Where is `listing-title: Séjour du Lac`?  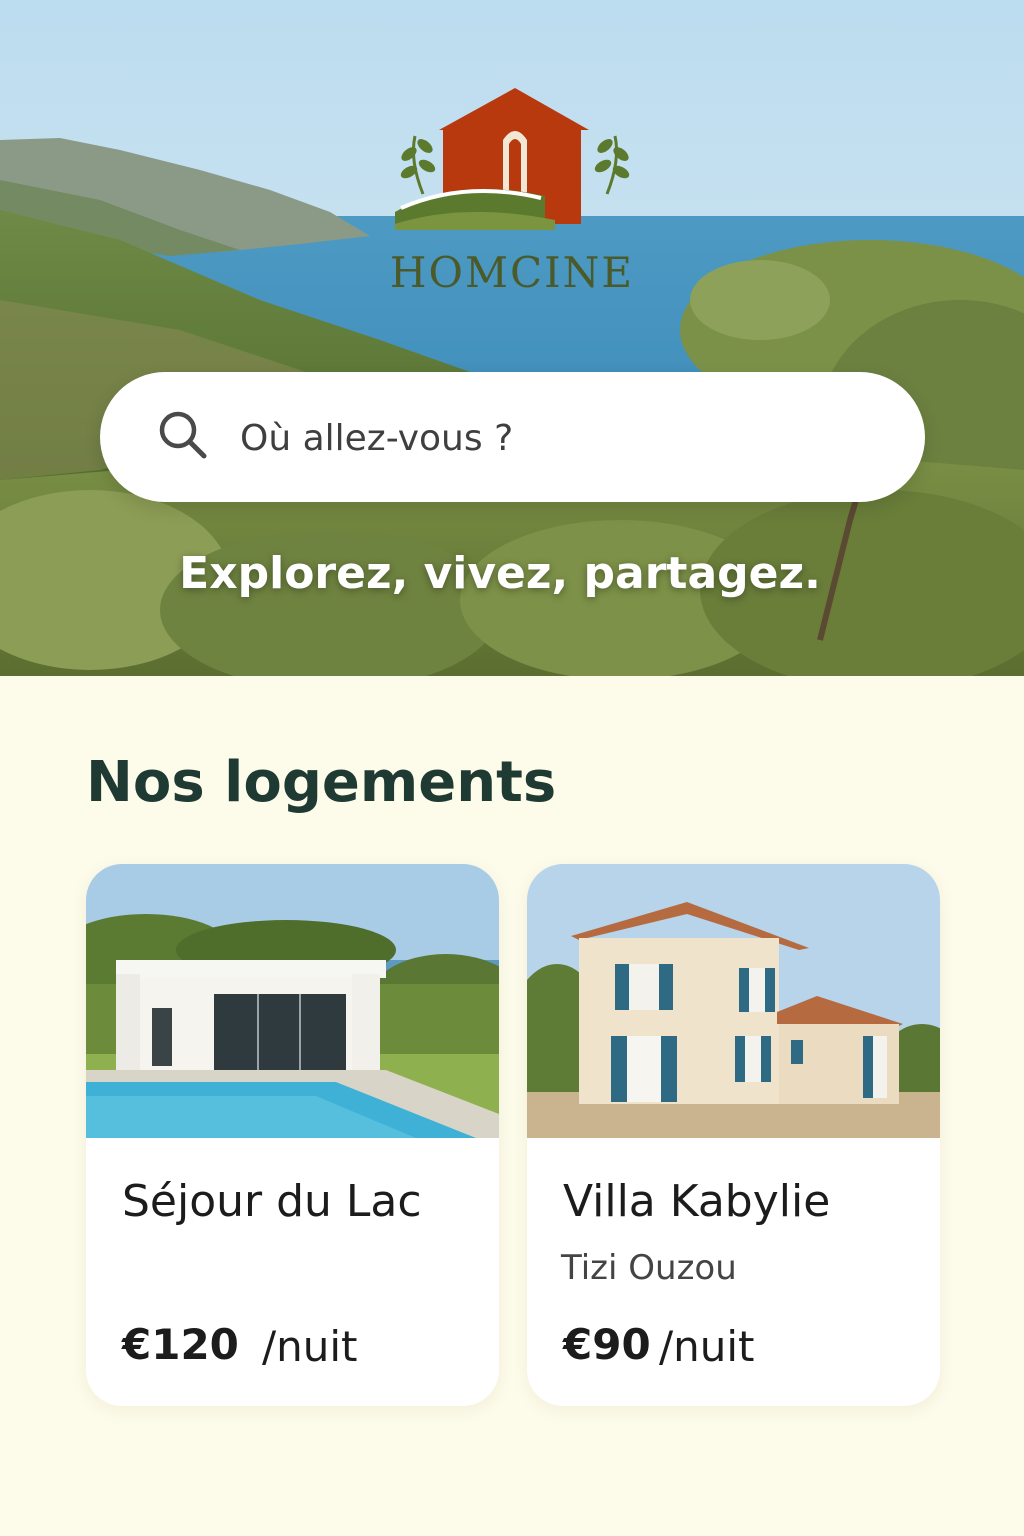
listing-title: Séjour du Lac is located at coordinates (272, 1201).